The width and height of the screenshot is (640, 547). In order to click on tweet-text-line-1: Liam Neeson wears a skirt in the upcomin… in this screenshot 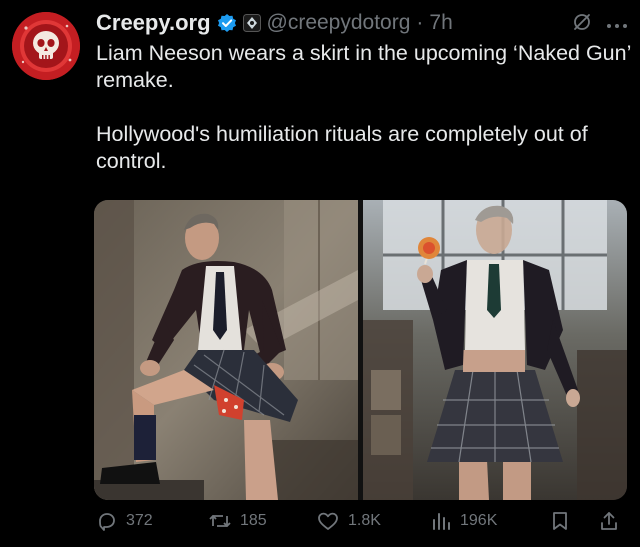, I will do `click(363, 66)`.